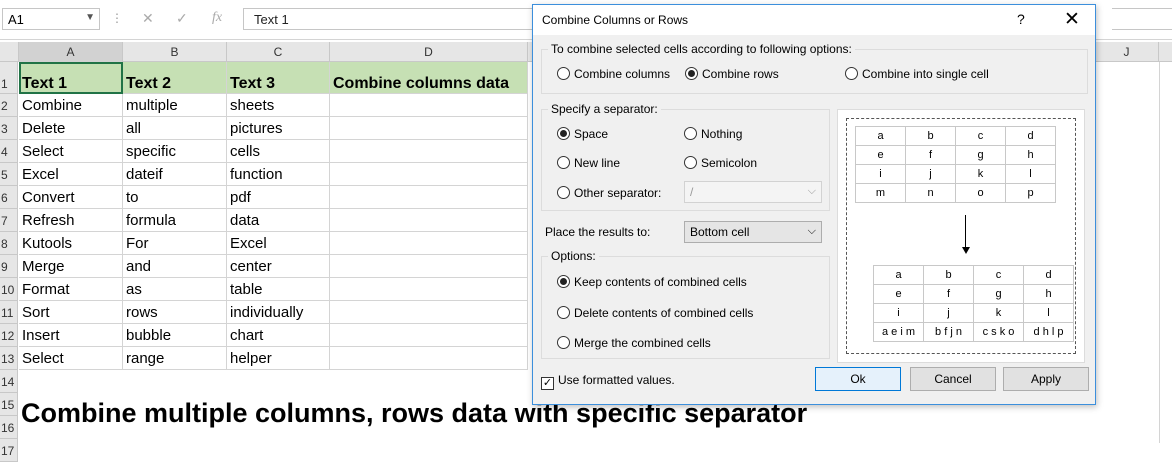  What do you see at coordinates (175, 358) in the screenshot?
I see `table-cell: range` at bounding box center [175, 358].